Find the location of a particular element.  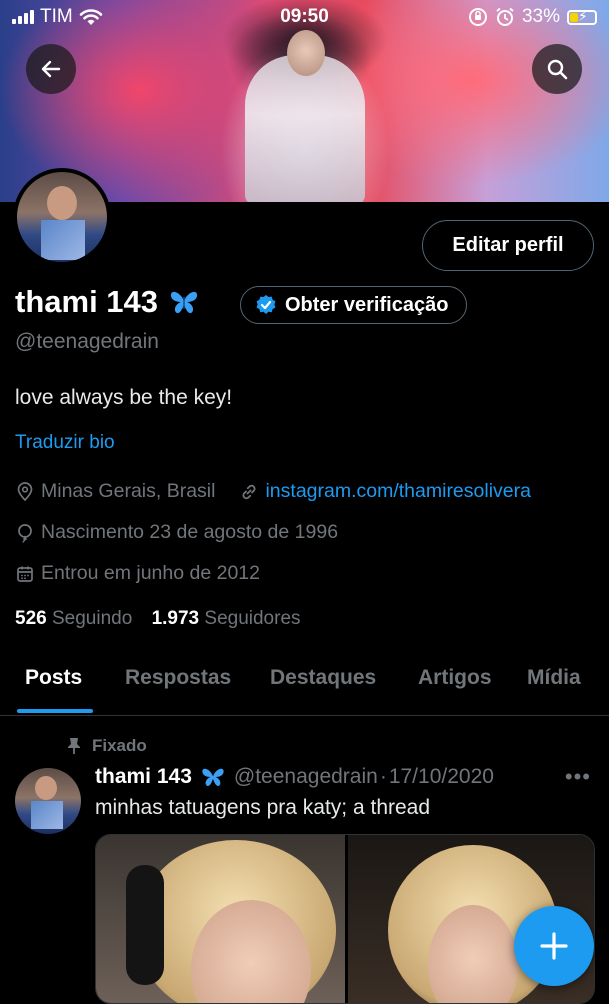

following-label: Seguindo is located at coordinates (92, 618).